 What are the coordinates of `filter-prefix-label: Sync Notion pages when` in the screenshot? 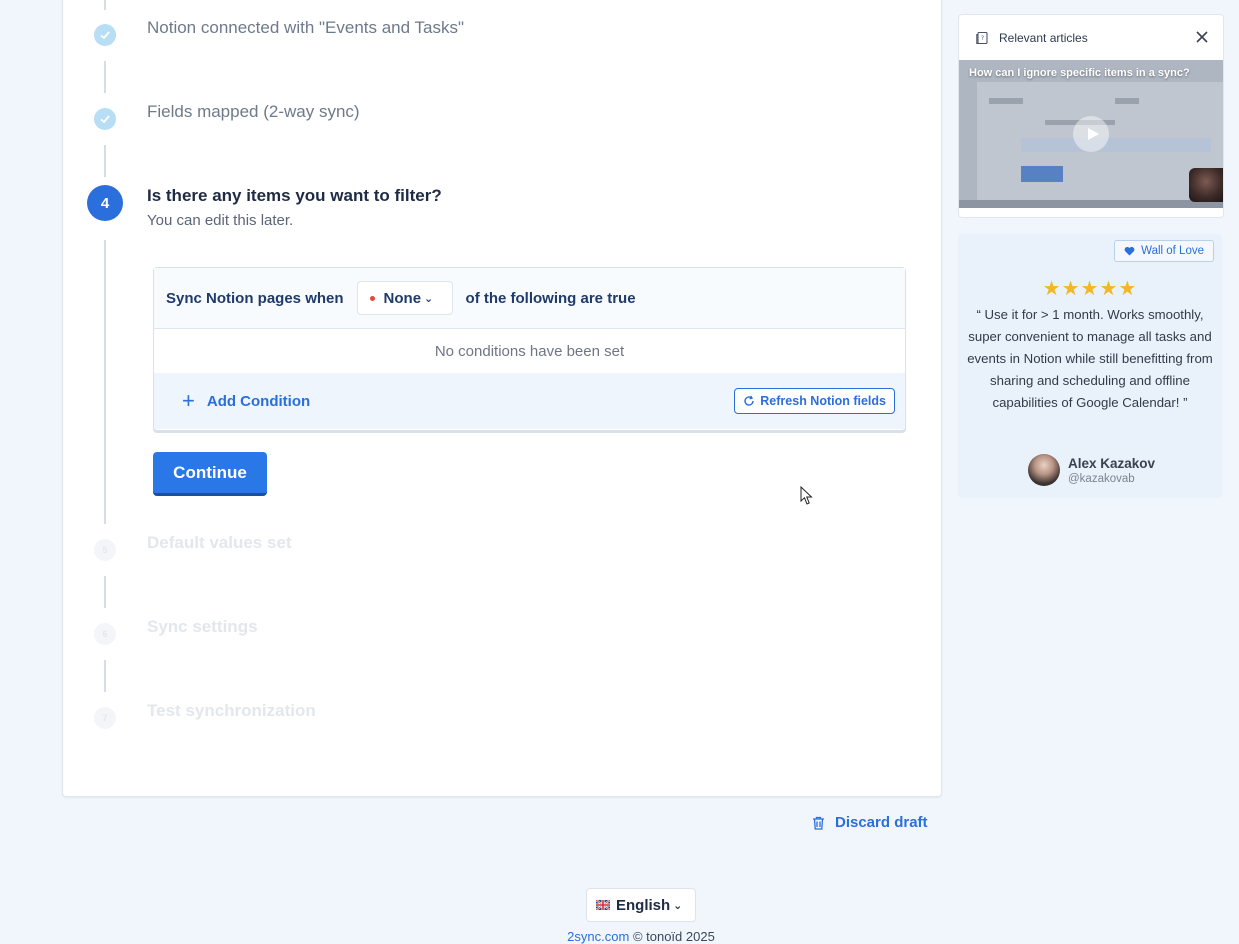 It's located at (255, 298).